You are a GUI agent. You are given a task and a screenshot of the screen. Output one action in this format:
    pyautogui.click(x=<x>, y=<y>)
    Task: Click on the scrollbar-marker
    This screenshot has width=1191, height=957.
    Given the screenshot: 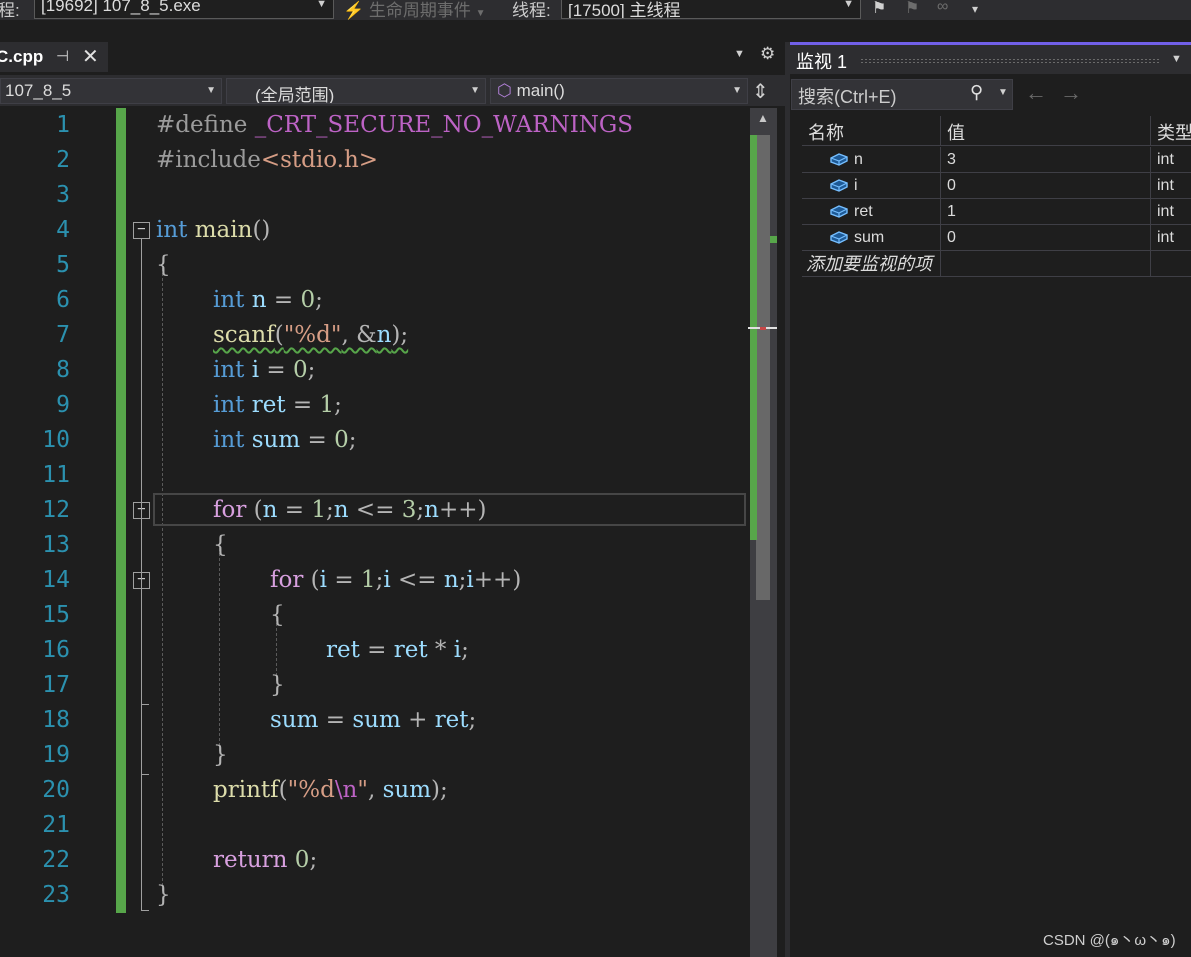 What is the action you would take?
    pyautogui.click(x=773, y=239)
    